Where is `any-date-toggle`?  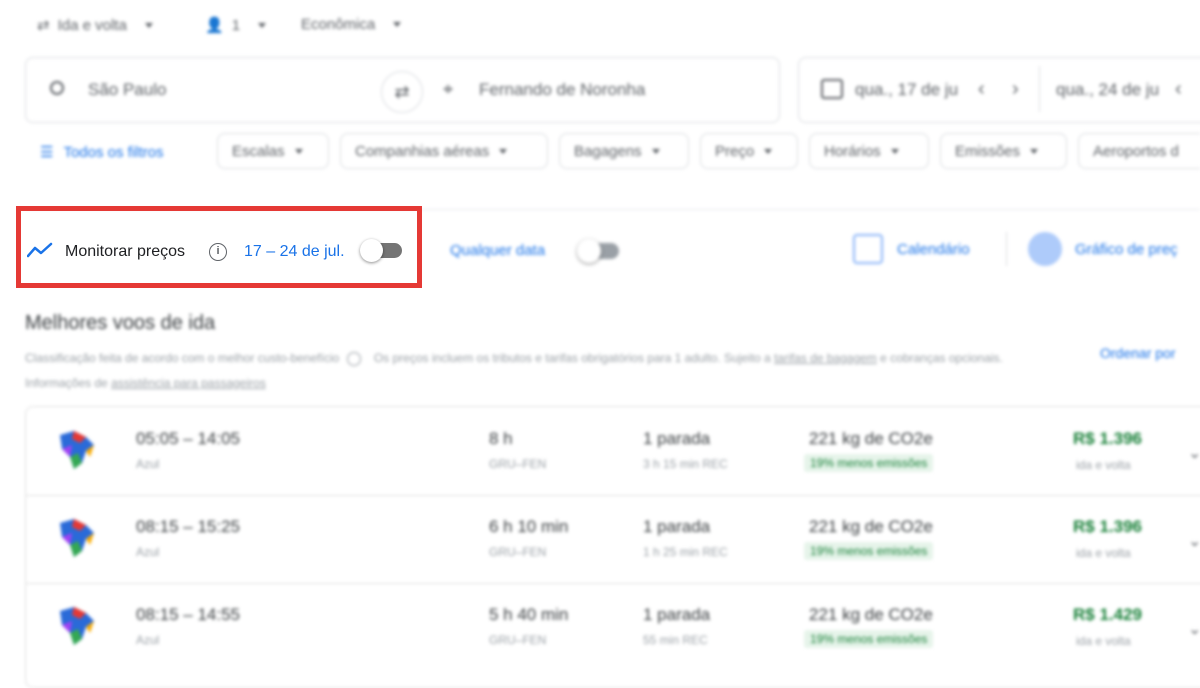 any-date-toggle is located at coordinates (598, 251).